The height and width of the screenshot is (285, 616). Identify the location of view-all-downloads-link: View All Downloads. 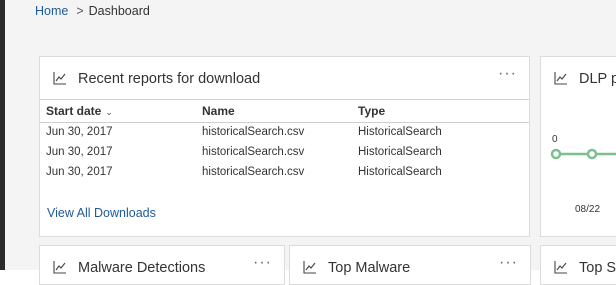
(101, 213).